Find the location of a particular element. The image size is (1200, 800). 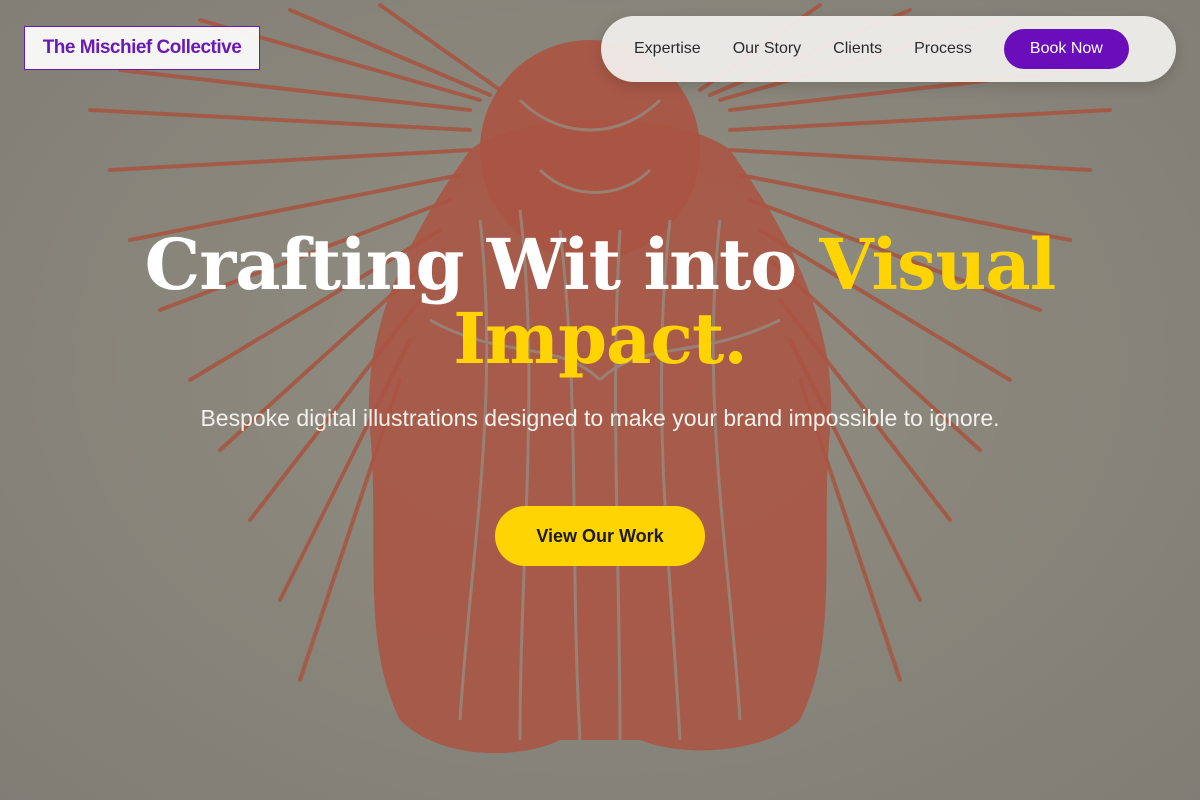

nav-link-expertise: Expertise is located at coordinates (667, 49).